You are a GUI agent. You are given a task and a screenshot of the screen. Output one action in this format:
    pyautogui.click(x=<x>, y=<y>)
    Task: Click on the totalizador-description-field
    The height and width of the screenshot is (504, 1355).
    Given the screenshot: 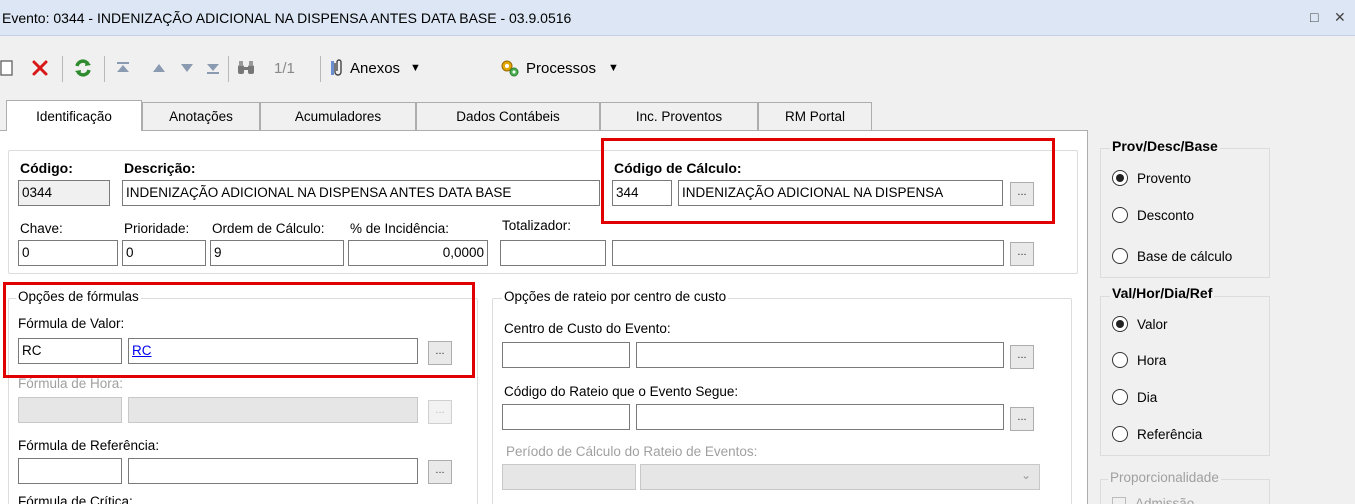 What is the action you would take?
    pyautogui.click(x=808, y=253)
    